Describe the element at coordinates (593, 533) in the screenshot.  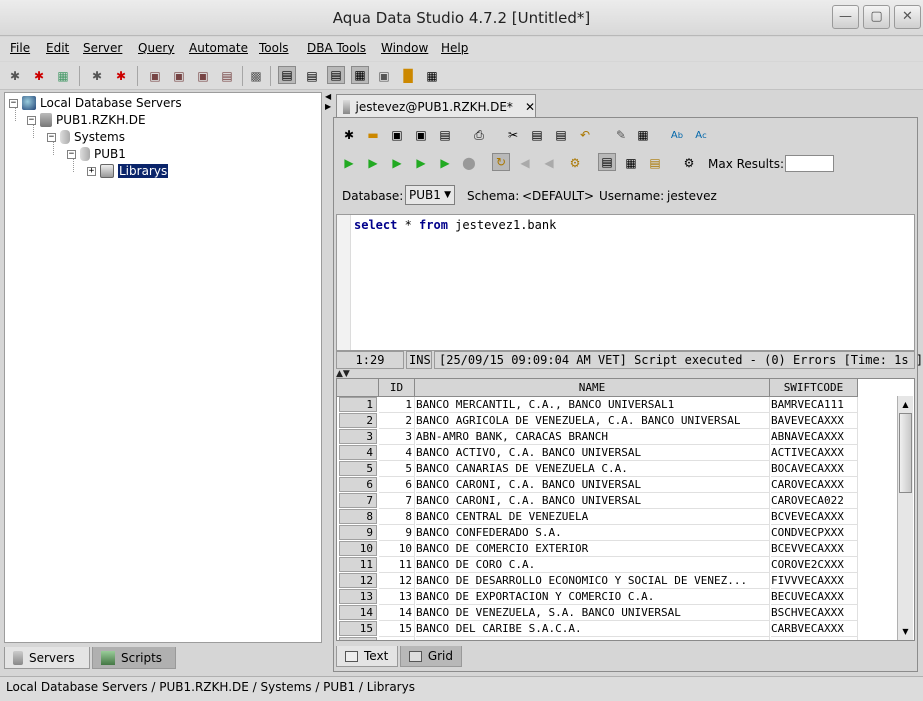
I see `cell-name: BANCO CONFEDERADO S.A.` at that location.